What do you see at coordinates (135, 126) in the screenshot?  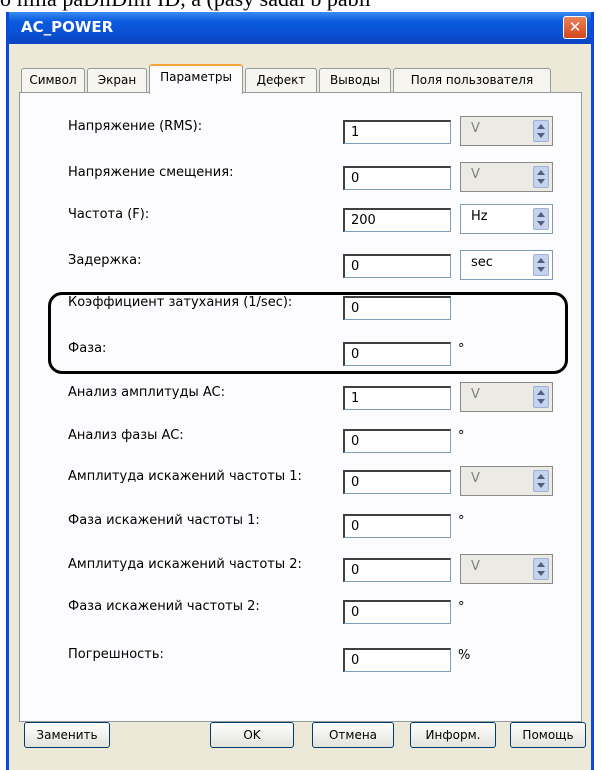 I see `field-label: Напряжение (RMS):` at bounding box center [135, 126].